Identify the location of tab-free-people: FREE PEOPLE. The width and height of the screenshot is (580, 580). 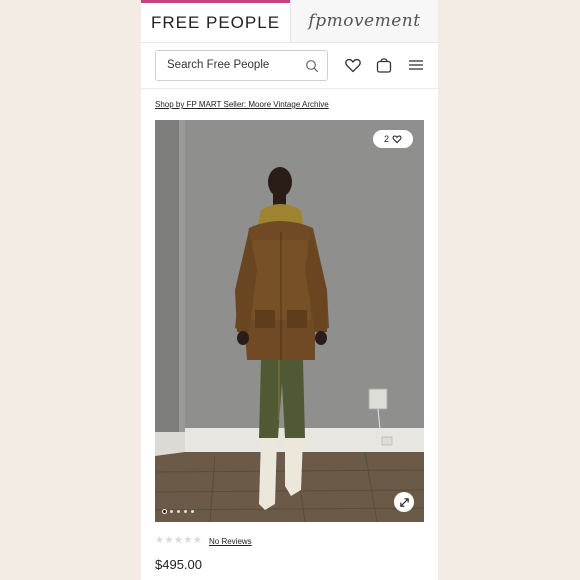
(215, 21).